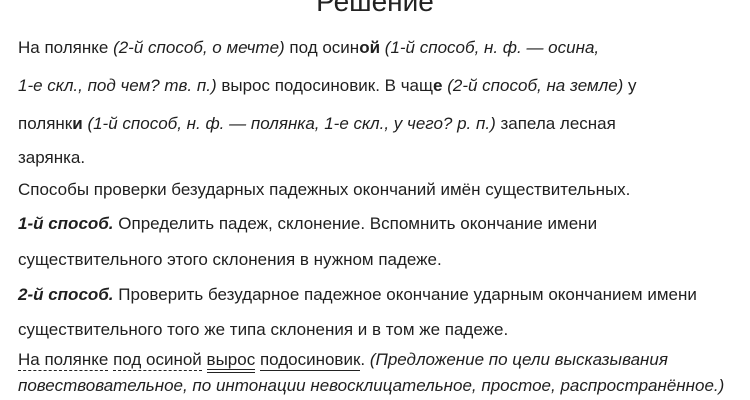 The height and width of the screenshot is (400, 750). I want to click on text-segment: запела лесная, so click(555, 123).